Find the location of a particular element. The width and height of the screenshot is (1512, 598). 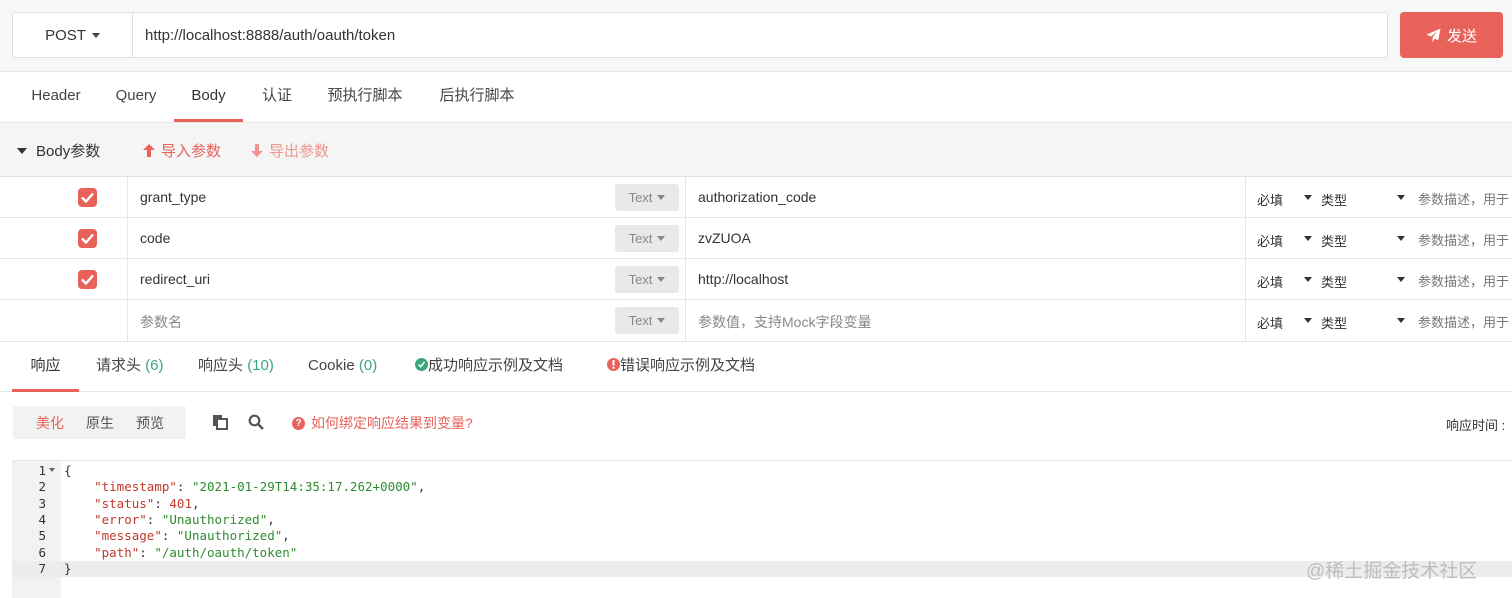

param-row-empty: 参数名 Text 参数值，支持Mock字段变量 必填 类型 参数描述，用于 is located at coordinates (756, 321).